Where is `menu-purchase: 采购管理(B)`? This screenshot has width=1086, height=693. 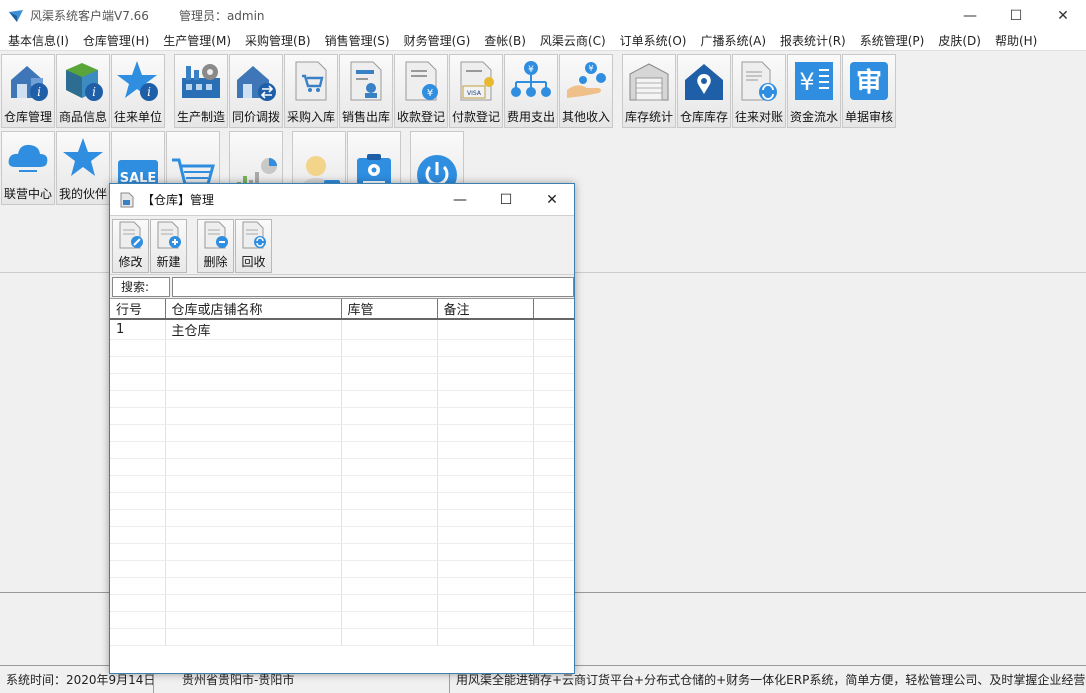
menu-purchase: 采购管理(B) is located at coordinates (278, 40).